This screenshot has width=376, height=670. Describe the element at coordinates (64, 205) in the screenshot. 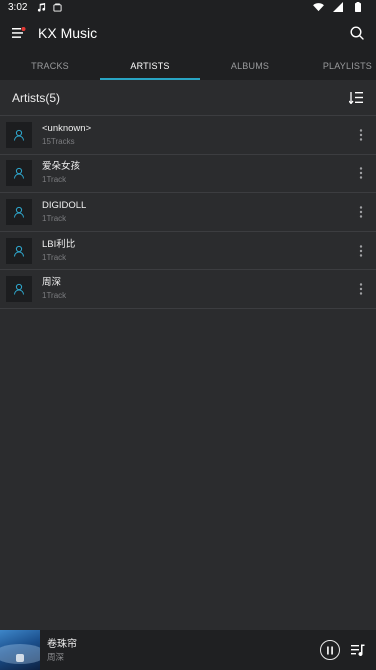

I see `artist-name: DIGIDOLL` at that location.